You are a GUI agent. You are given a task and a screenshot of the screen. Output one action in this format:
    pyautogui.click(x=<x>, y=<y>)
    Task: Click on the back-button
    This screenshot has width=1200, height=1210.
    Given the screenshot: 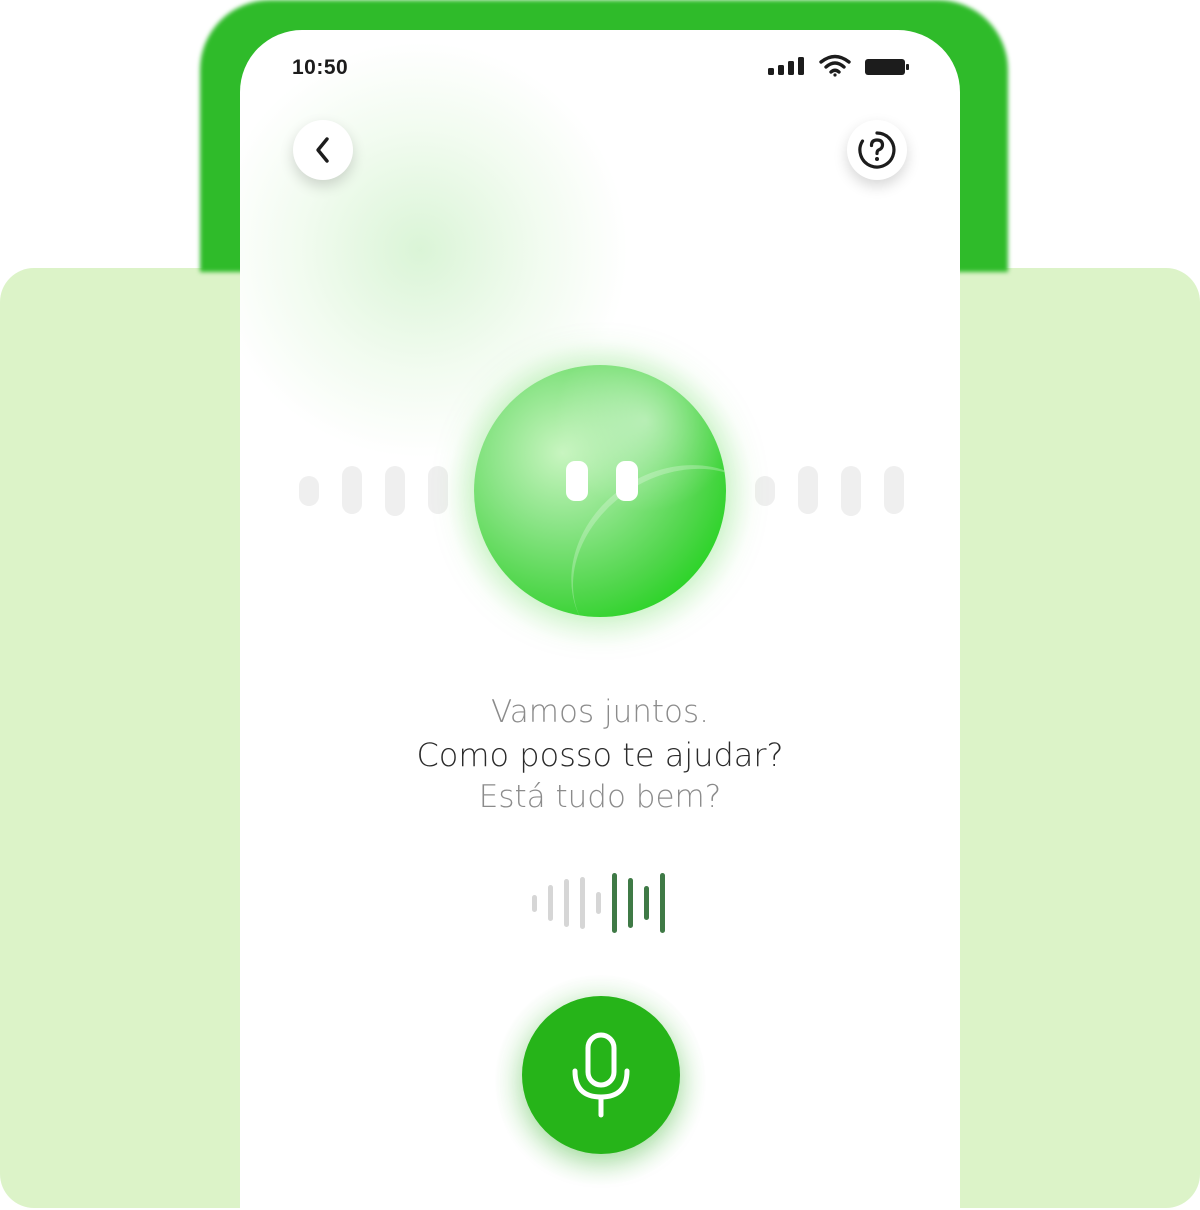 What is the action you would take?
    pyautogui.click(x=323, y=150)
    